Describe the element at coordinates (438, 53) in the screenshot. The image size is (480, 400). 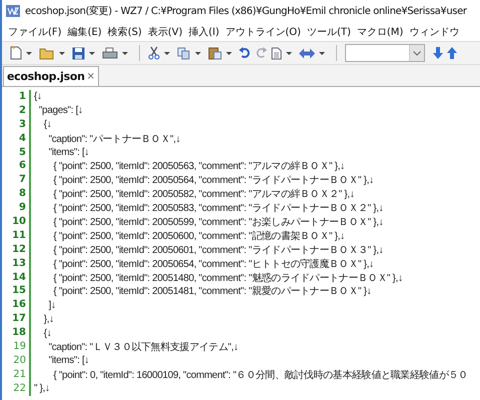
I see `down-arrow-icon` at that location.